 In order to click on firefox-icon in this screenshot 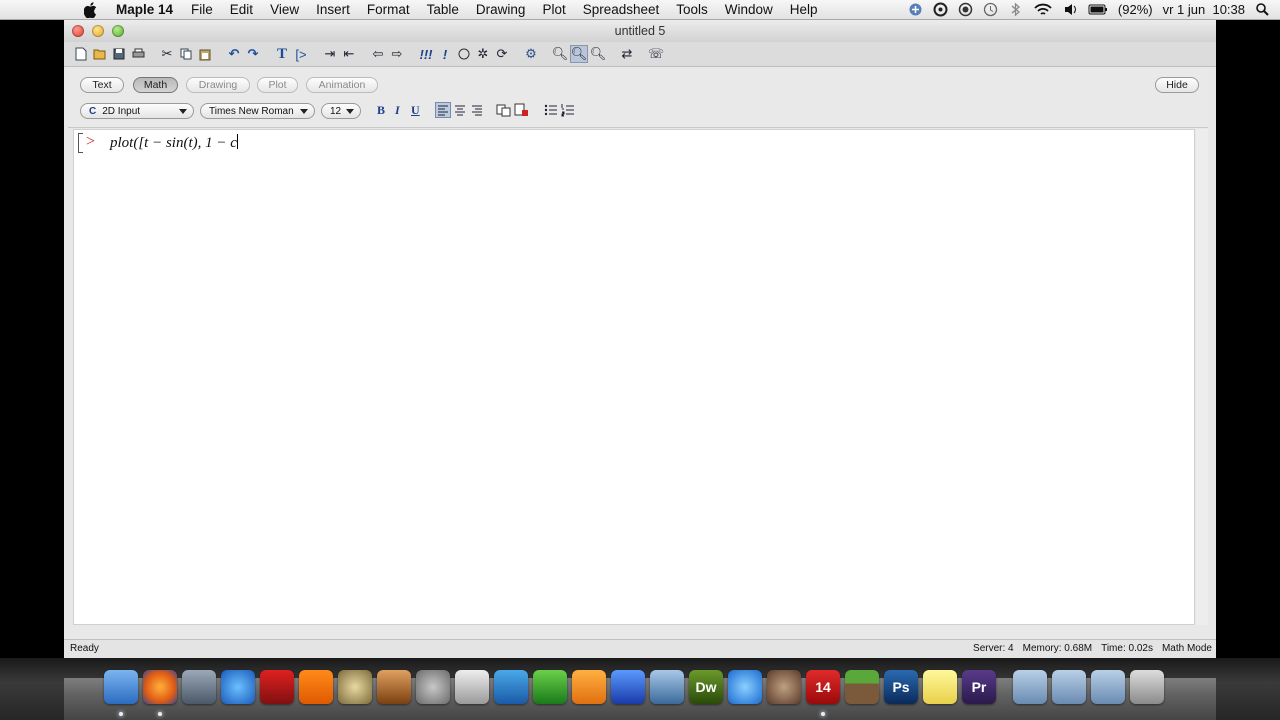, I will do `click(160, 687)`.